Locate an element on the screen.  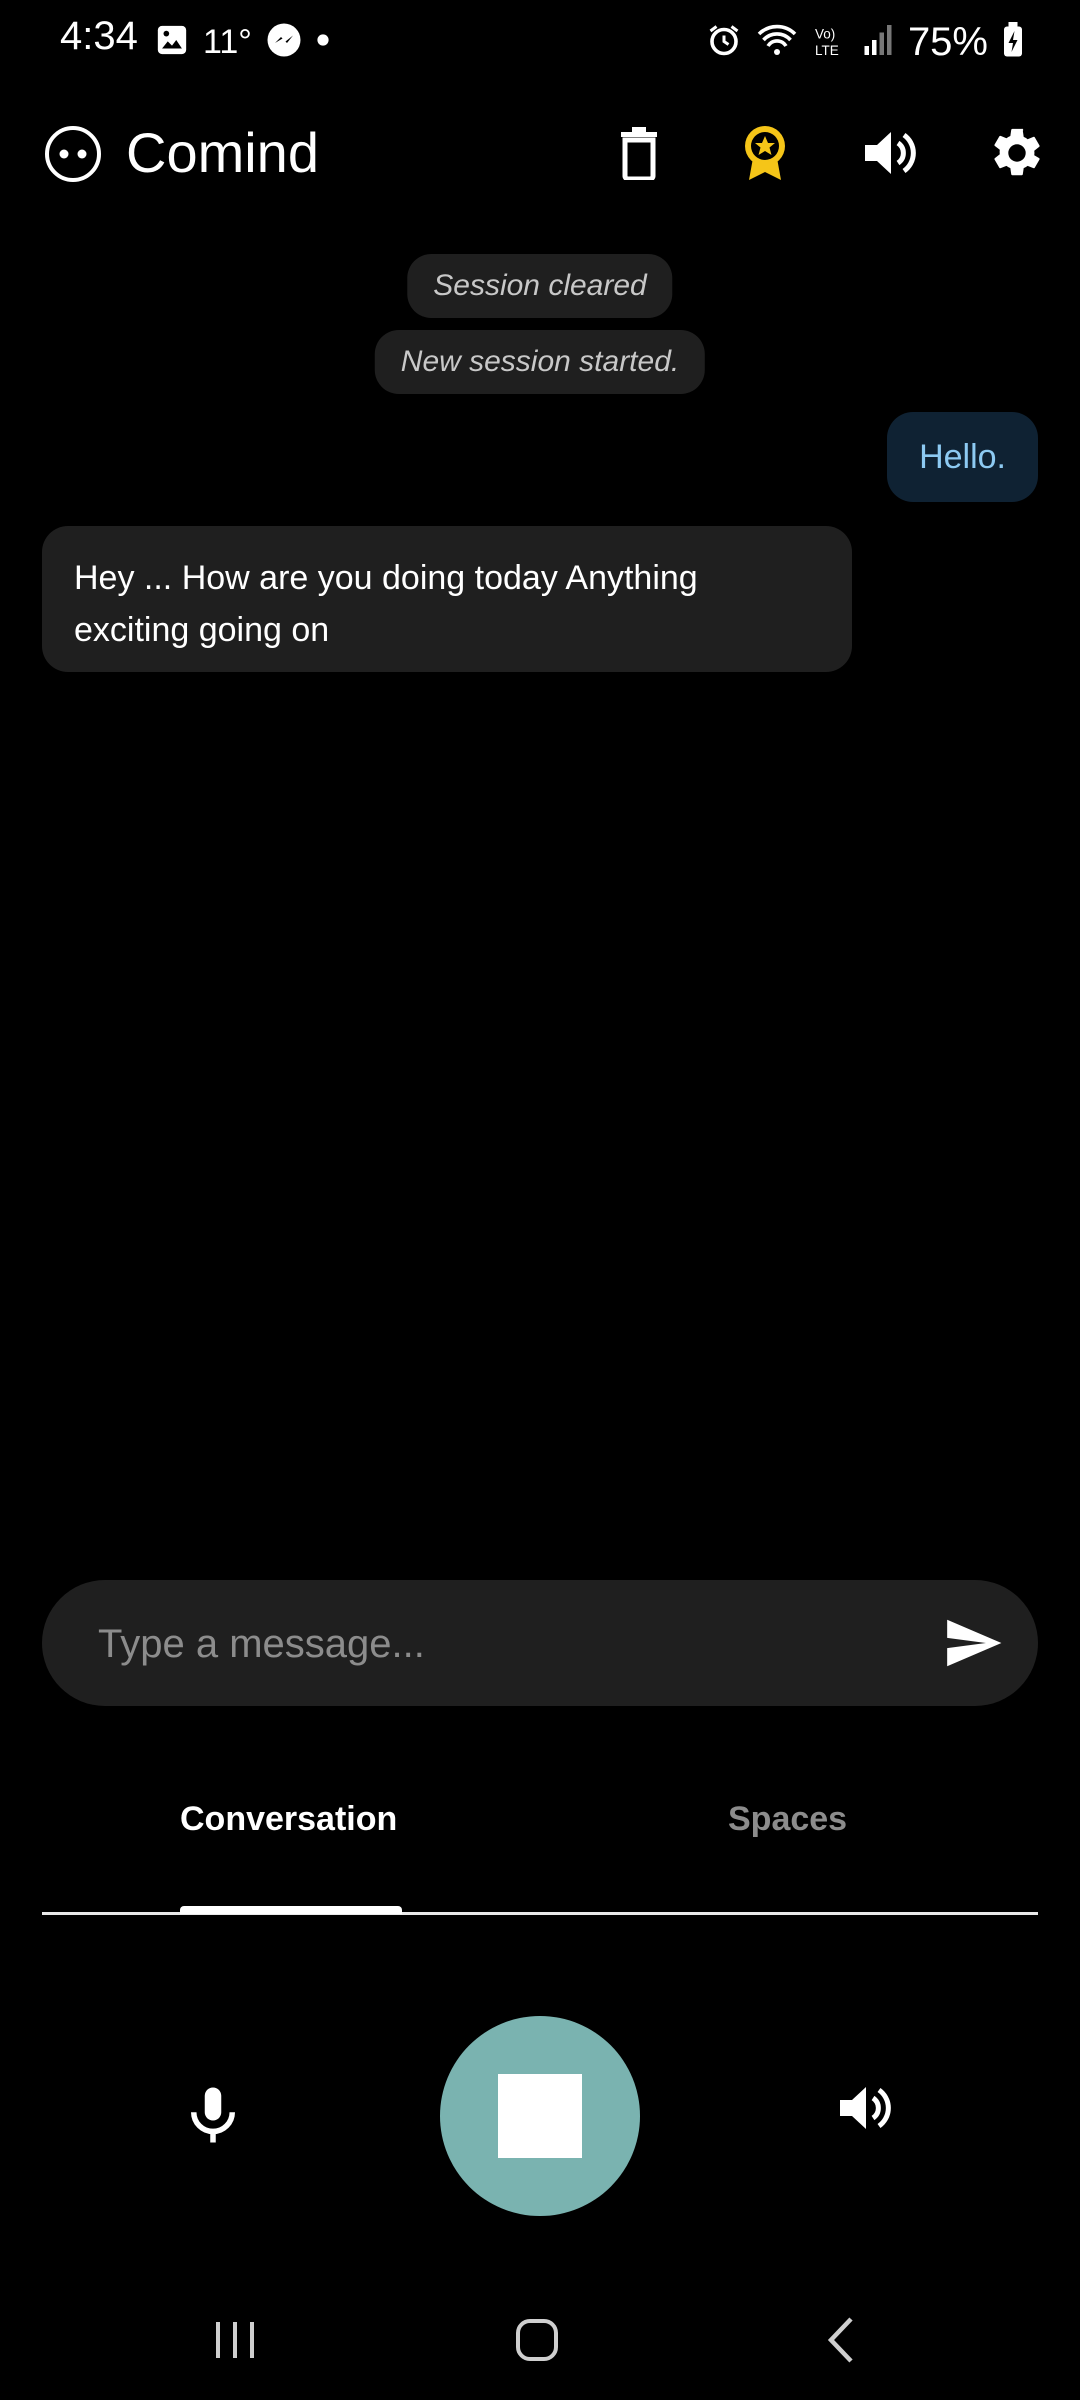
stop-icon is located at coordinates (540, 2116).